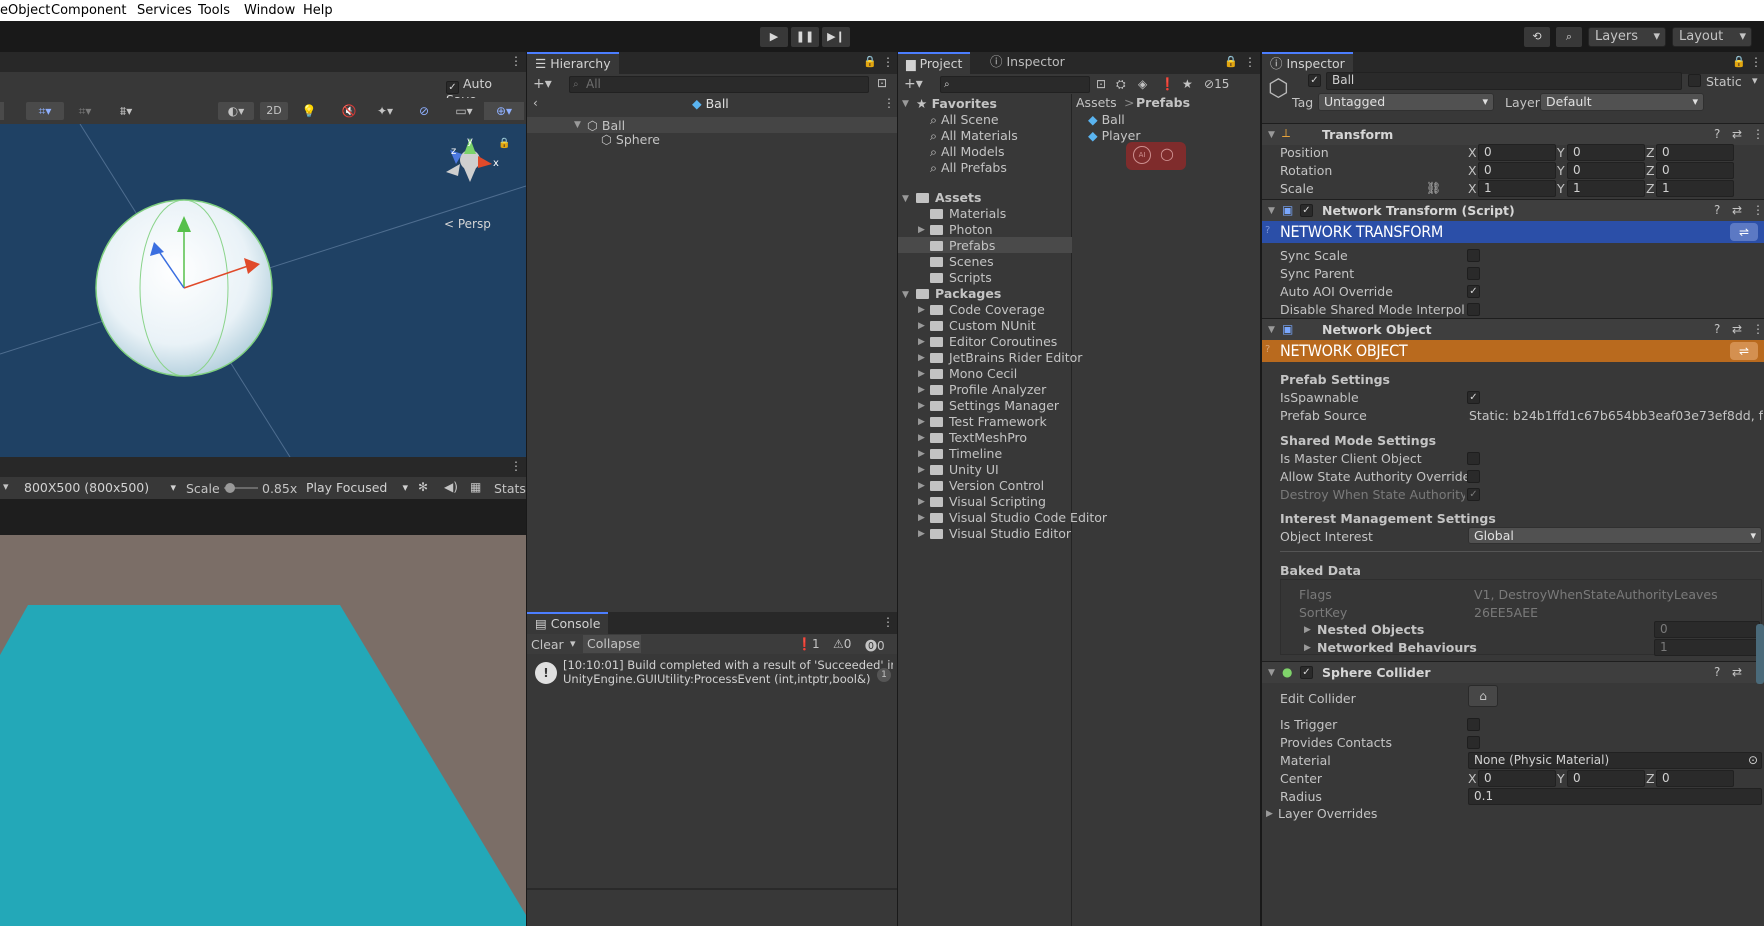  Describe the element at coordinates (1473, 458) in the screenshot. I see `is-master-checkbox` at that location.